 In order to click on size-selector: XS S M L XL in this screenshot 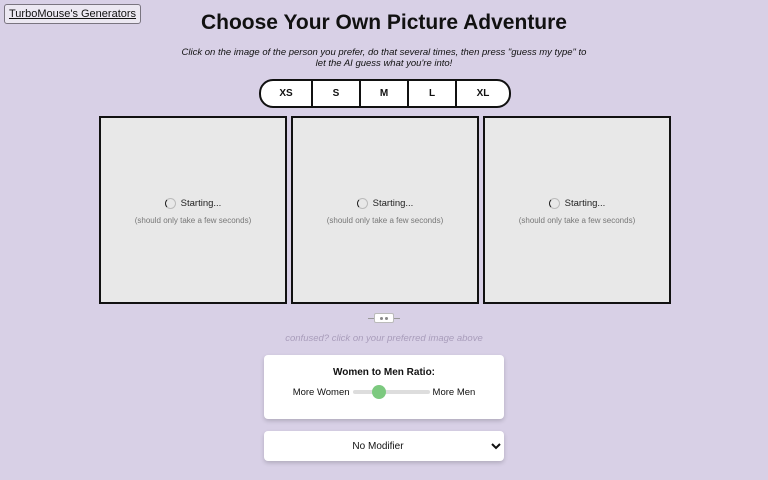, I will do `click(385, 93)`.